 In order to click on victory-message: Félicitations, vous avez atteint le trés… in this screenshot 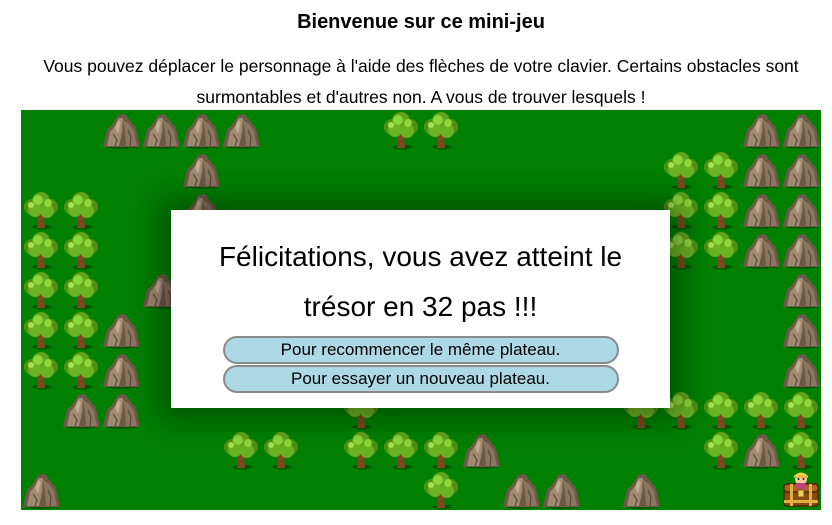, I will do `click(420, 281)`.